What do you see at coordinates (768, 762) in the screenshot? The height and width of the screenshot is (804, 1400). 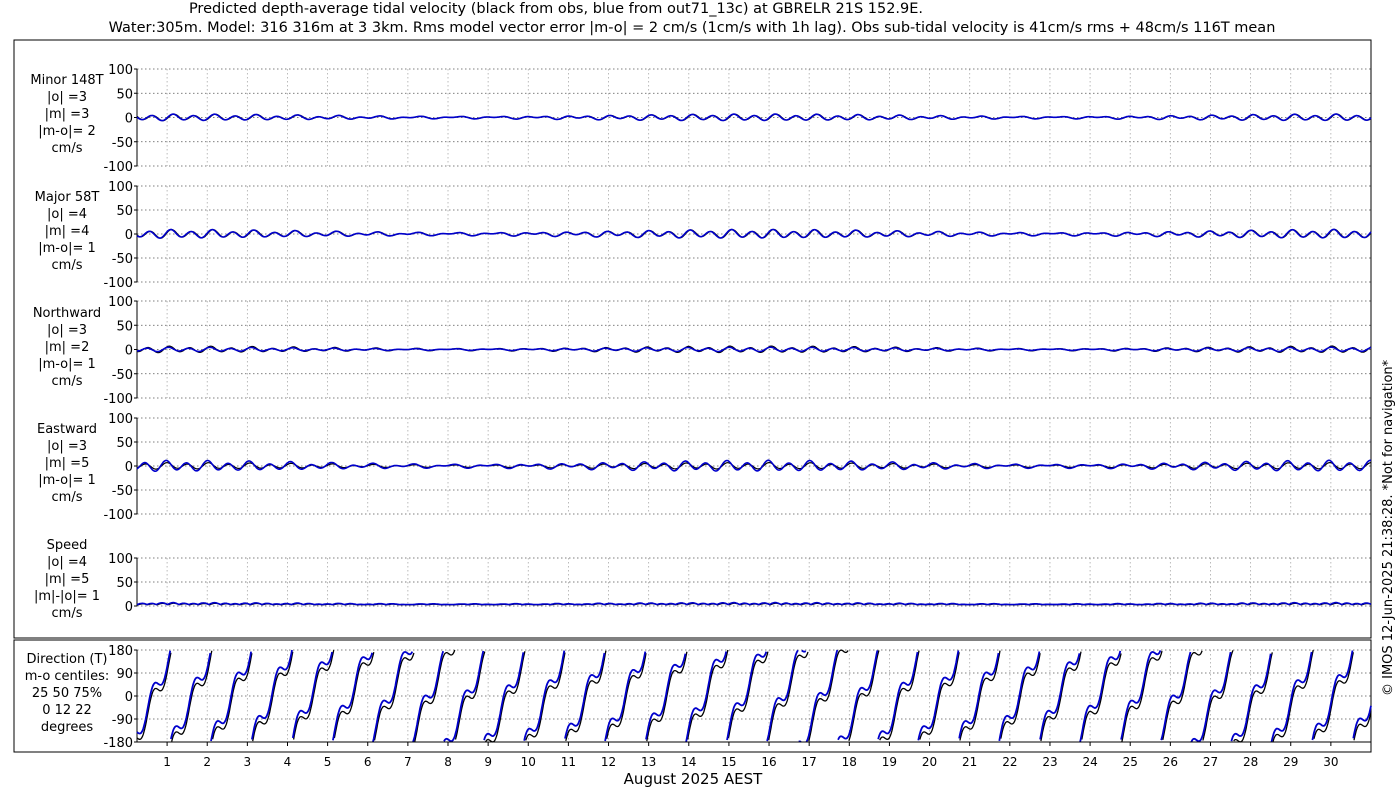 I see `x-tick-label: 16` at bounding box center [768, 762].